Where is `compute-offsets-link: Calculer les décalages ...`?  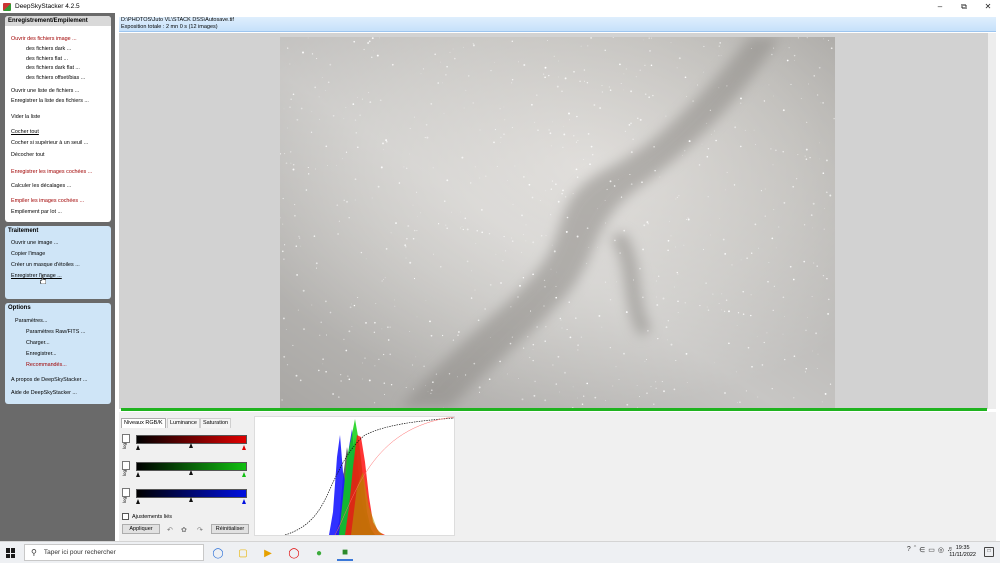
compute-offsets-link: Calculer les décalages ... is located at coordinates (41, 186).